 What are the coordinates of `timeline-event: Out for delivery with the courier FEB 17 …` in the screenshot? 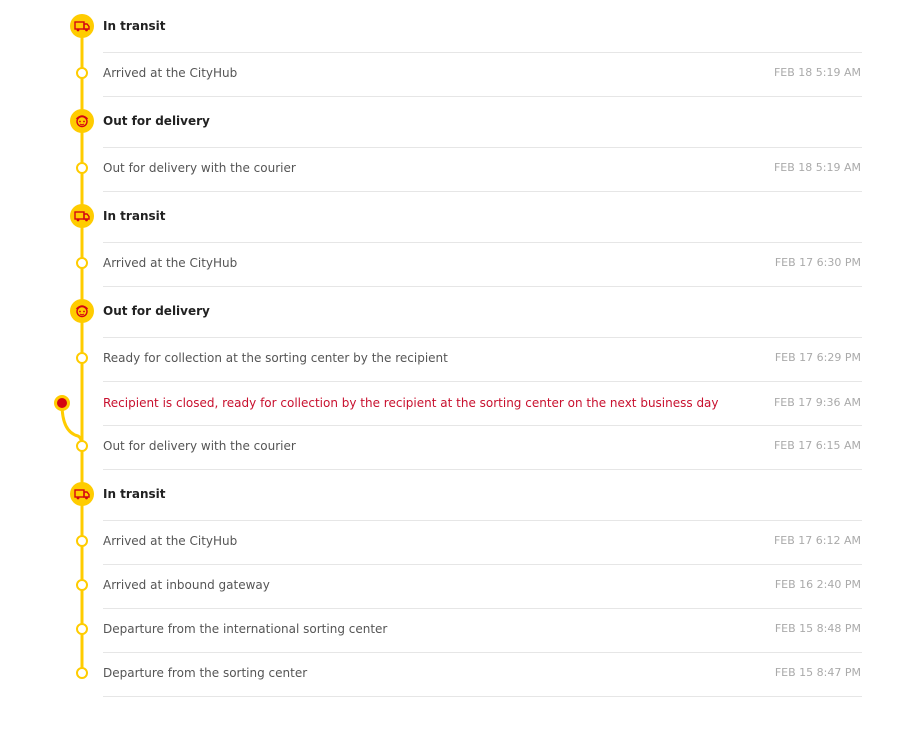 It's located at (482, 454).